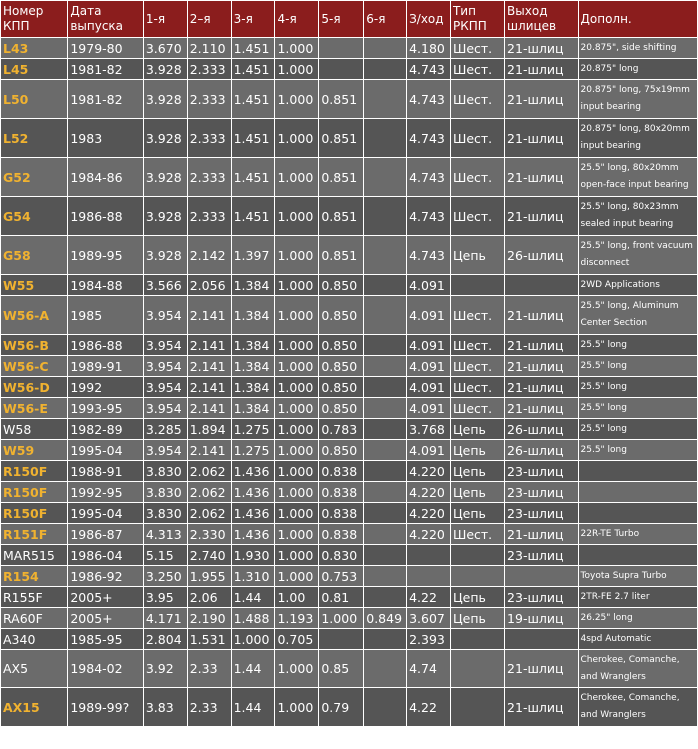 The height and width of the screenshot is (749, 698). Describe the element at coordinates (34, 618) in the screenshot. I see `cell-model: RA60F` at that location.